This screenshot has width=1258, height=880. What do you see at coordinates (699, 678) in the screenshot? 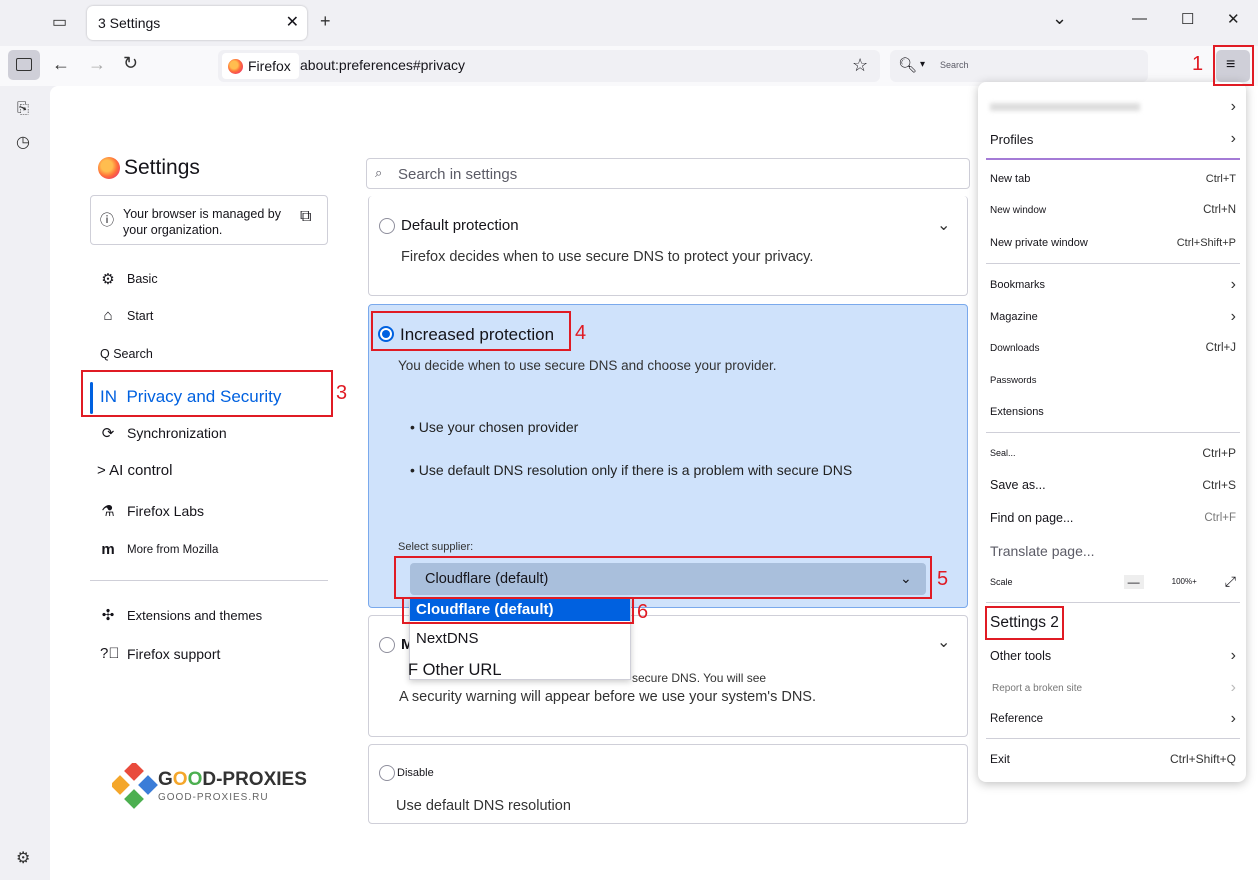
I see `dns-max-desc-partial: secure DNS. You will see` at bounding box center [699, 678].